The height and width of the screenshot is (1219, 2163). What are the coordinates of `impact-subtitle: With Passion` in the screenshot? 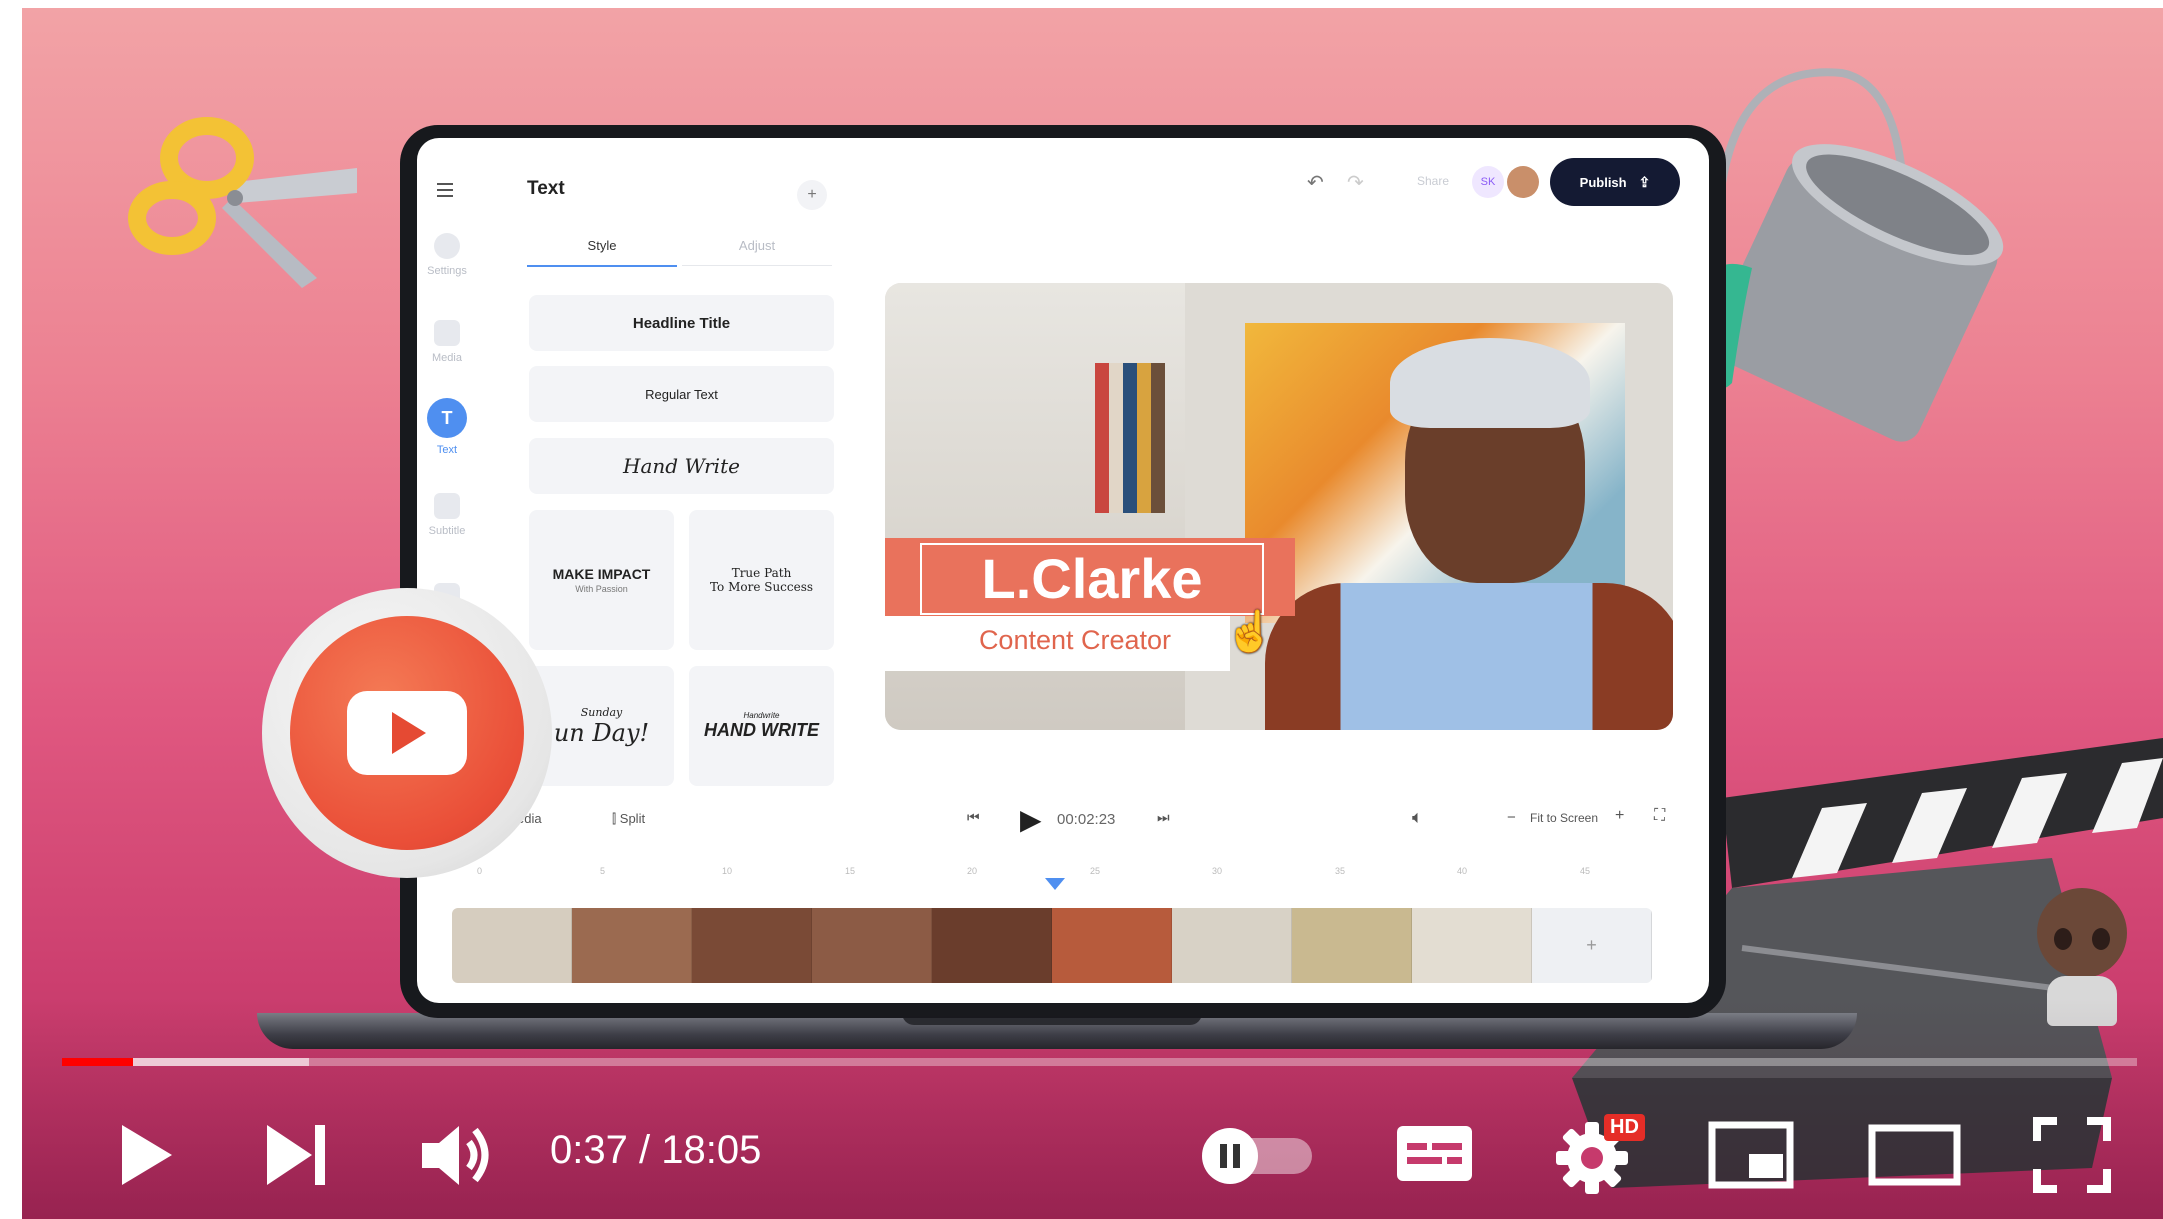 It's located at (601, 589).